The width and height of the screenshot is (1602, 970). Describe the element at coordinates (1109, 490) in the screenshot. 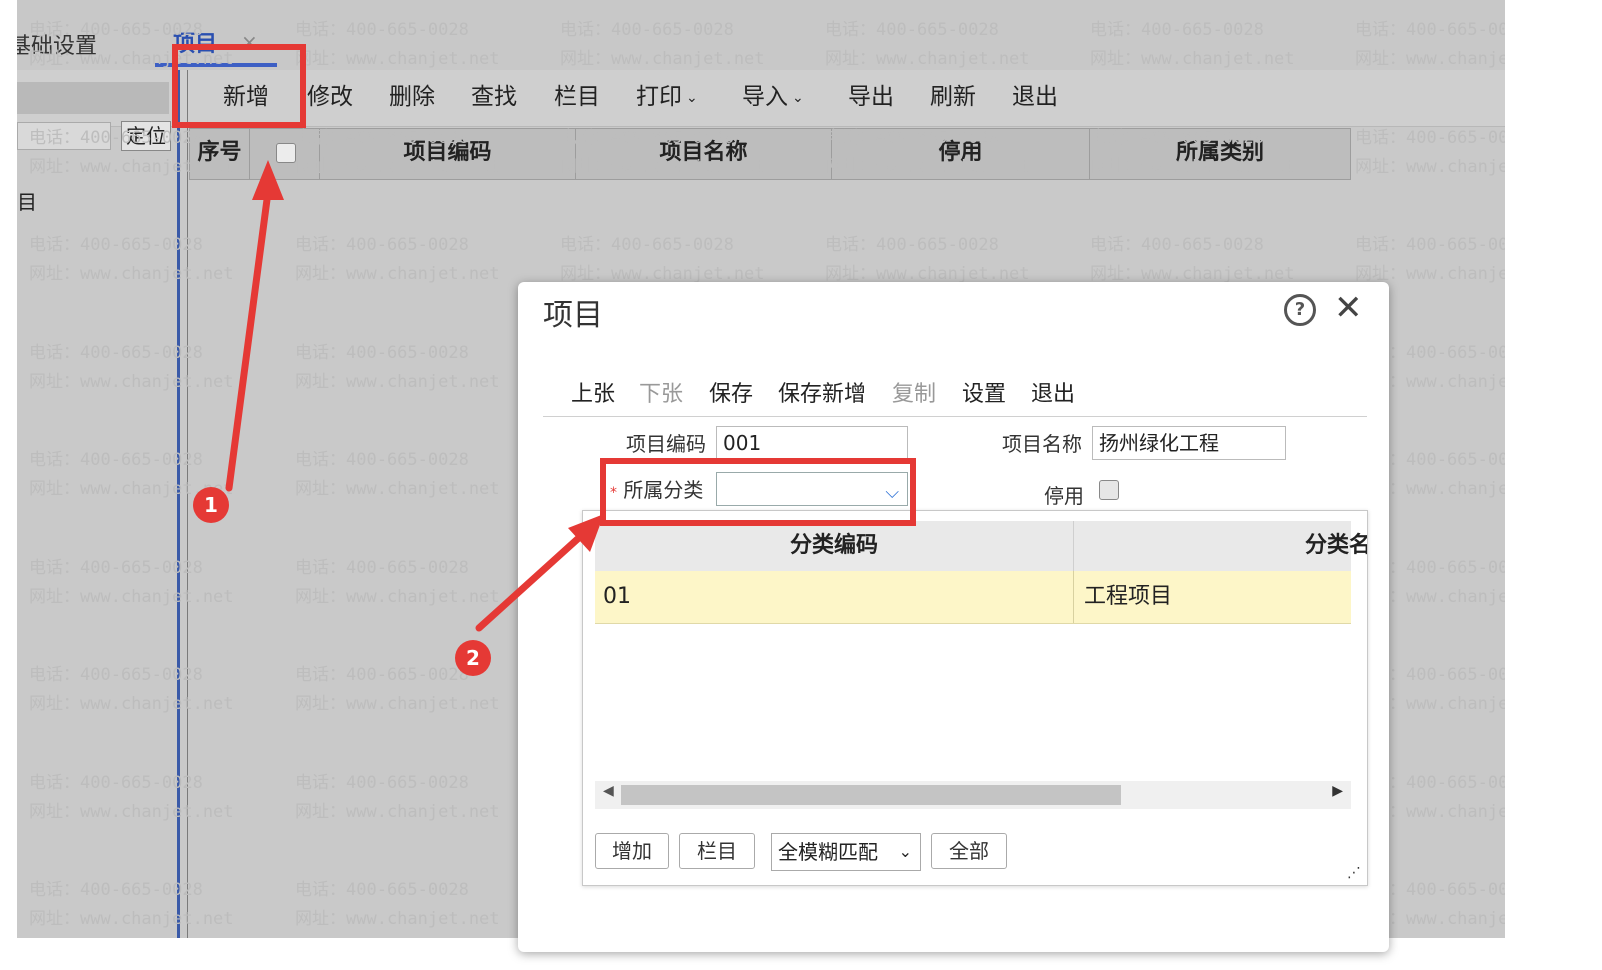

I see `stop-checkbox` at that location.